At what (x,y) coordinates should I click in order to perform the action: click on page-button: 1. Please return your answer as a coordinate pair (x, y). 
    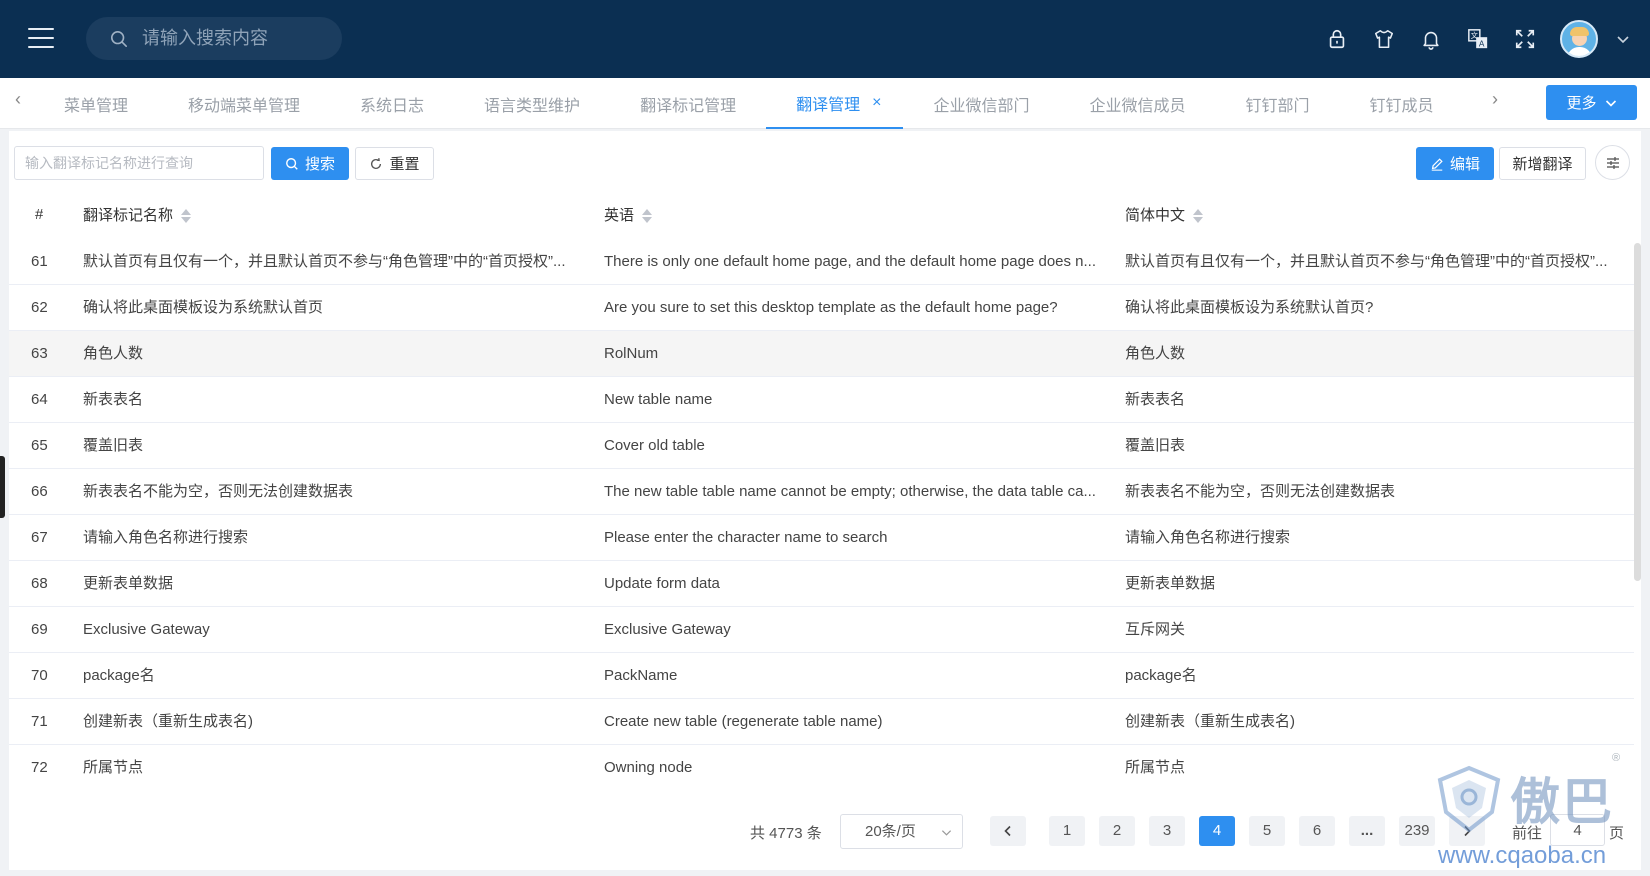
    Looking at the image, I should click on (1067, 831).